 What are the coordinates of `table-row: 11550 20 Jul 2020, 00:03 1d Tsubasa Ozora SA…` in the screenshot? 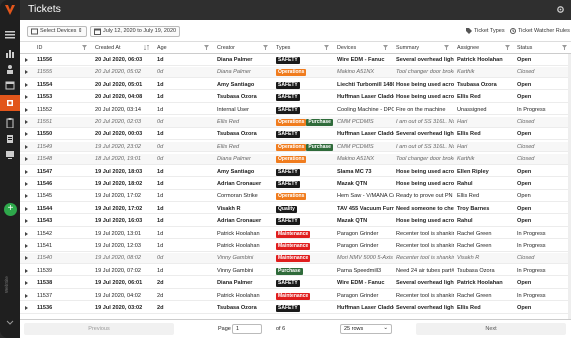 It's located at (295, 134).